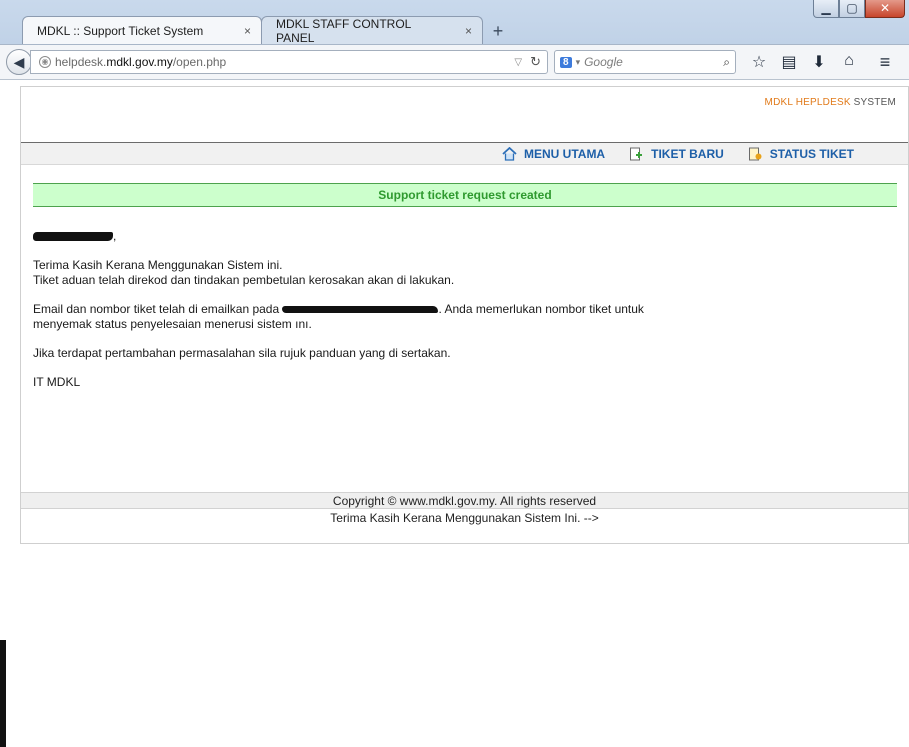 Image resolution: width=909 pixels, height=747 pixels. What do you see at coordinates (57, 382) in the screenshot?
I see `signature: IT MDKL` at bounding box center [57, 382].